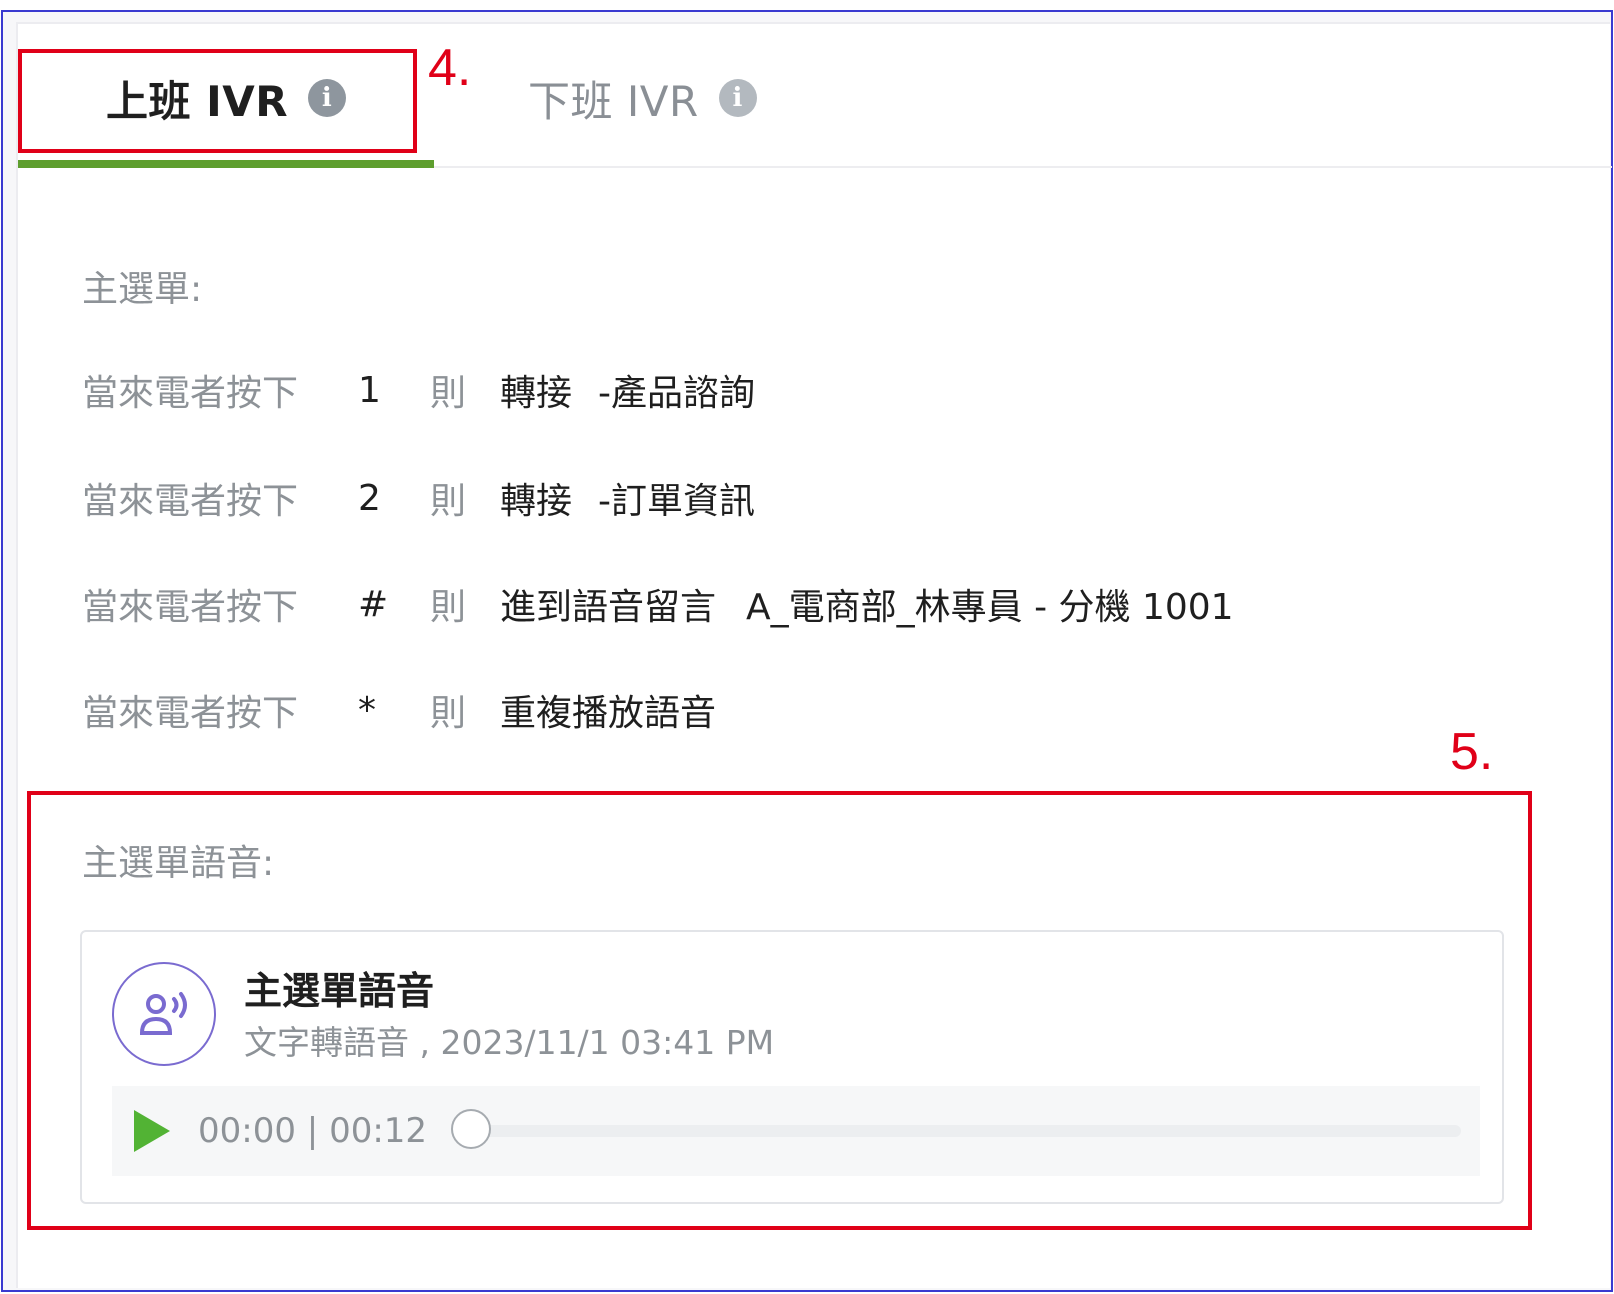  Describe the element at coordinates (677, 393) in the screenshot. I see `rule-target: -產品諮詢` at that location.